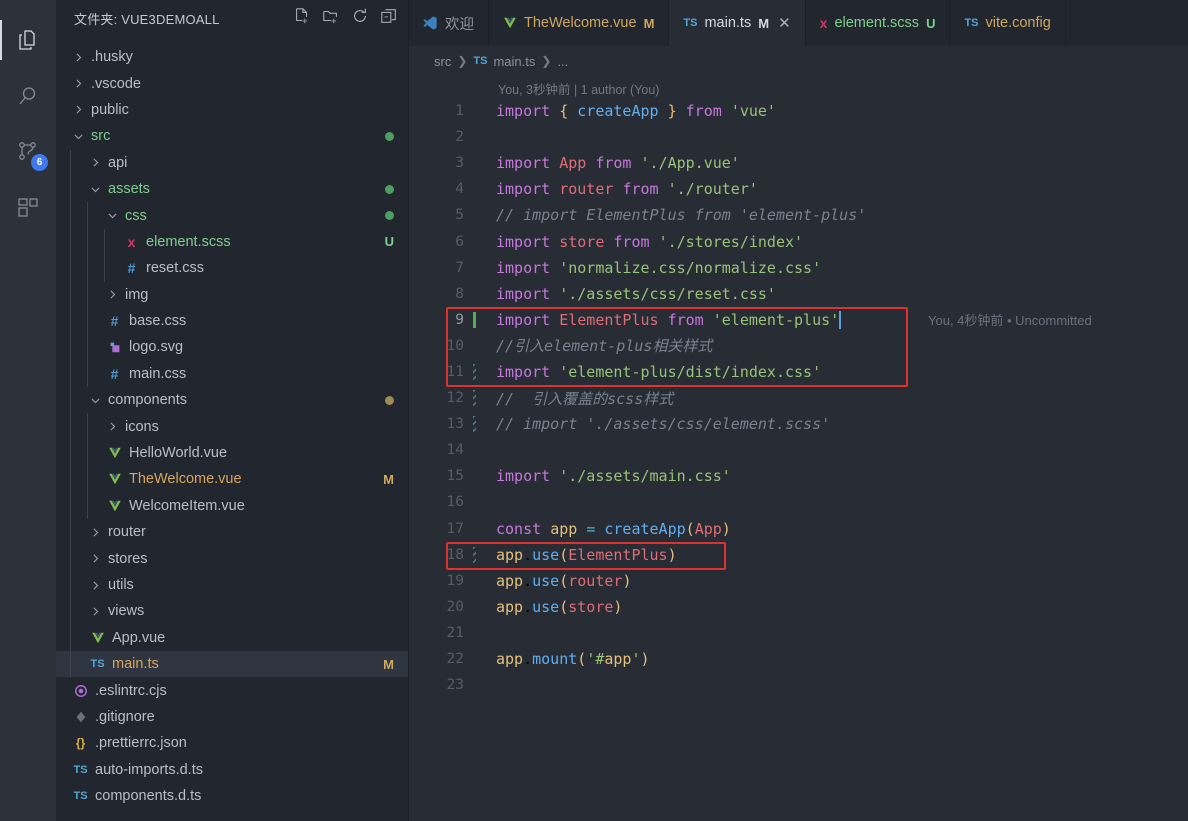  I want to click on tree-item--prettierrc-json: {} .prettierrc.json, so click(232, 743).